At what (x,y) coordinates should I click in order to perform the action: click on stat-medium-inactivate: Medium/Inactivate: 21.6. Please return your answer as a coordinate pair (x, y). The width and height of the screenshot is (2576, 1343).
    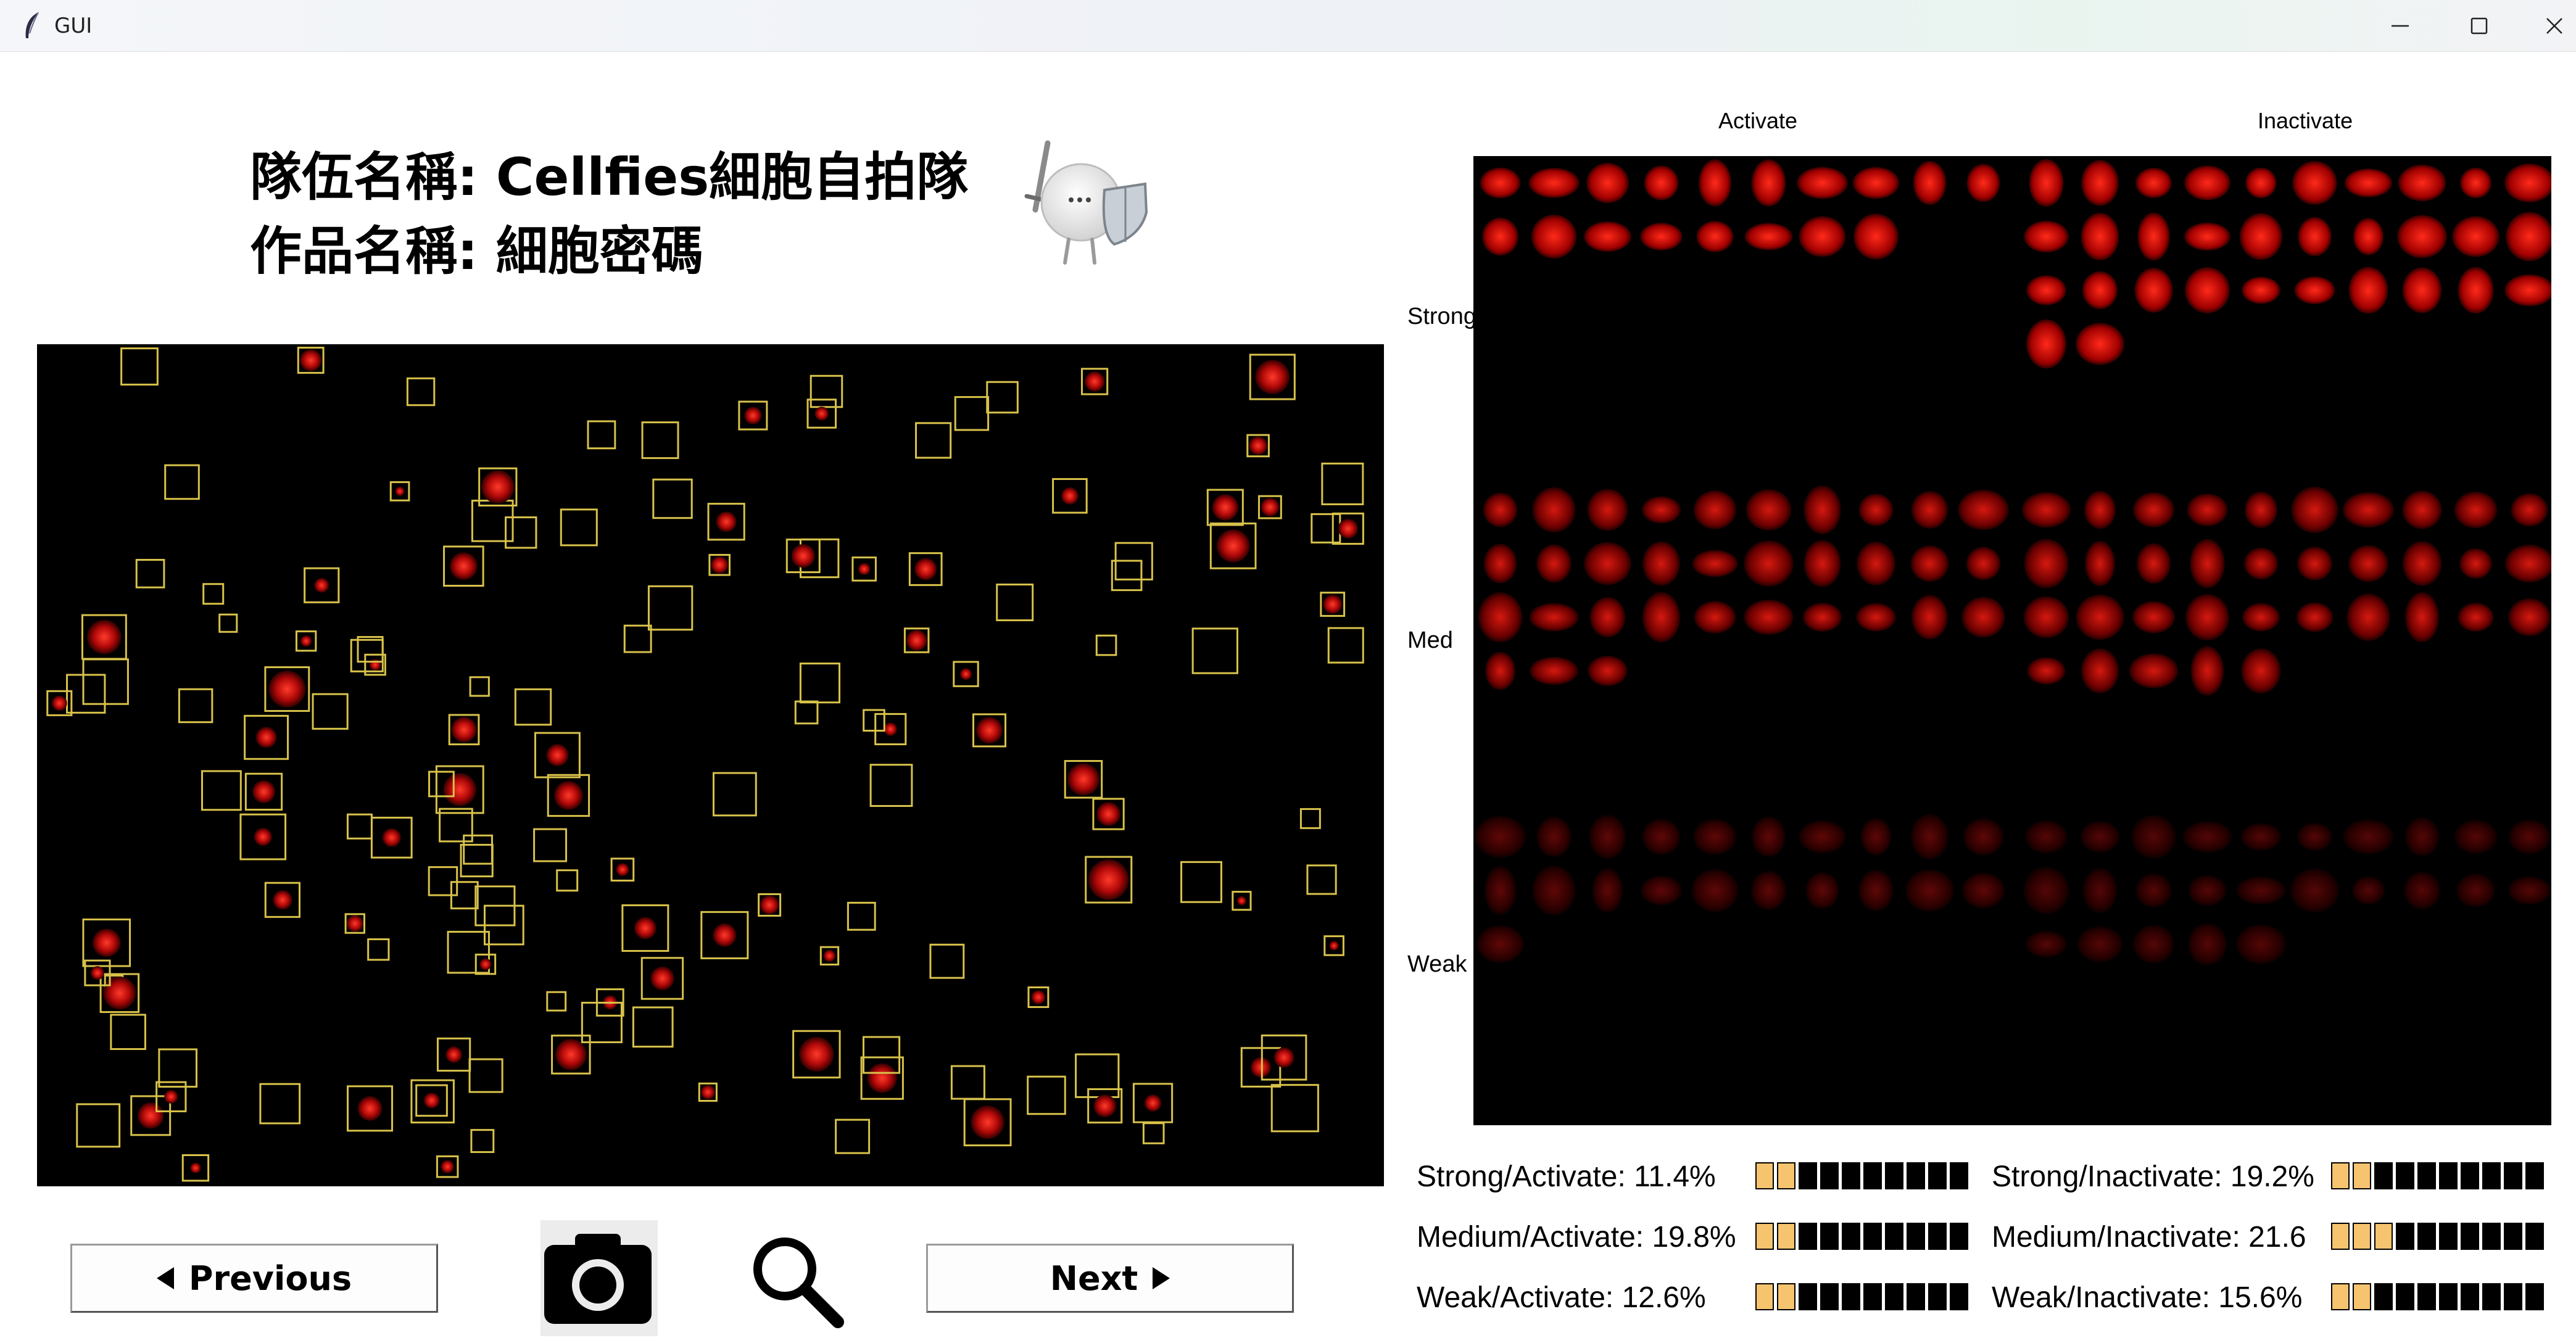
    Looking at the image, I should click on (2149, 1237).